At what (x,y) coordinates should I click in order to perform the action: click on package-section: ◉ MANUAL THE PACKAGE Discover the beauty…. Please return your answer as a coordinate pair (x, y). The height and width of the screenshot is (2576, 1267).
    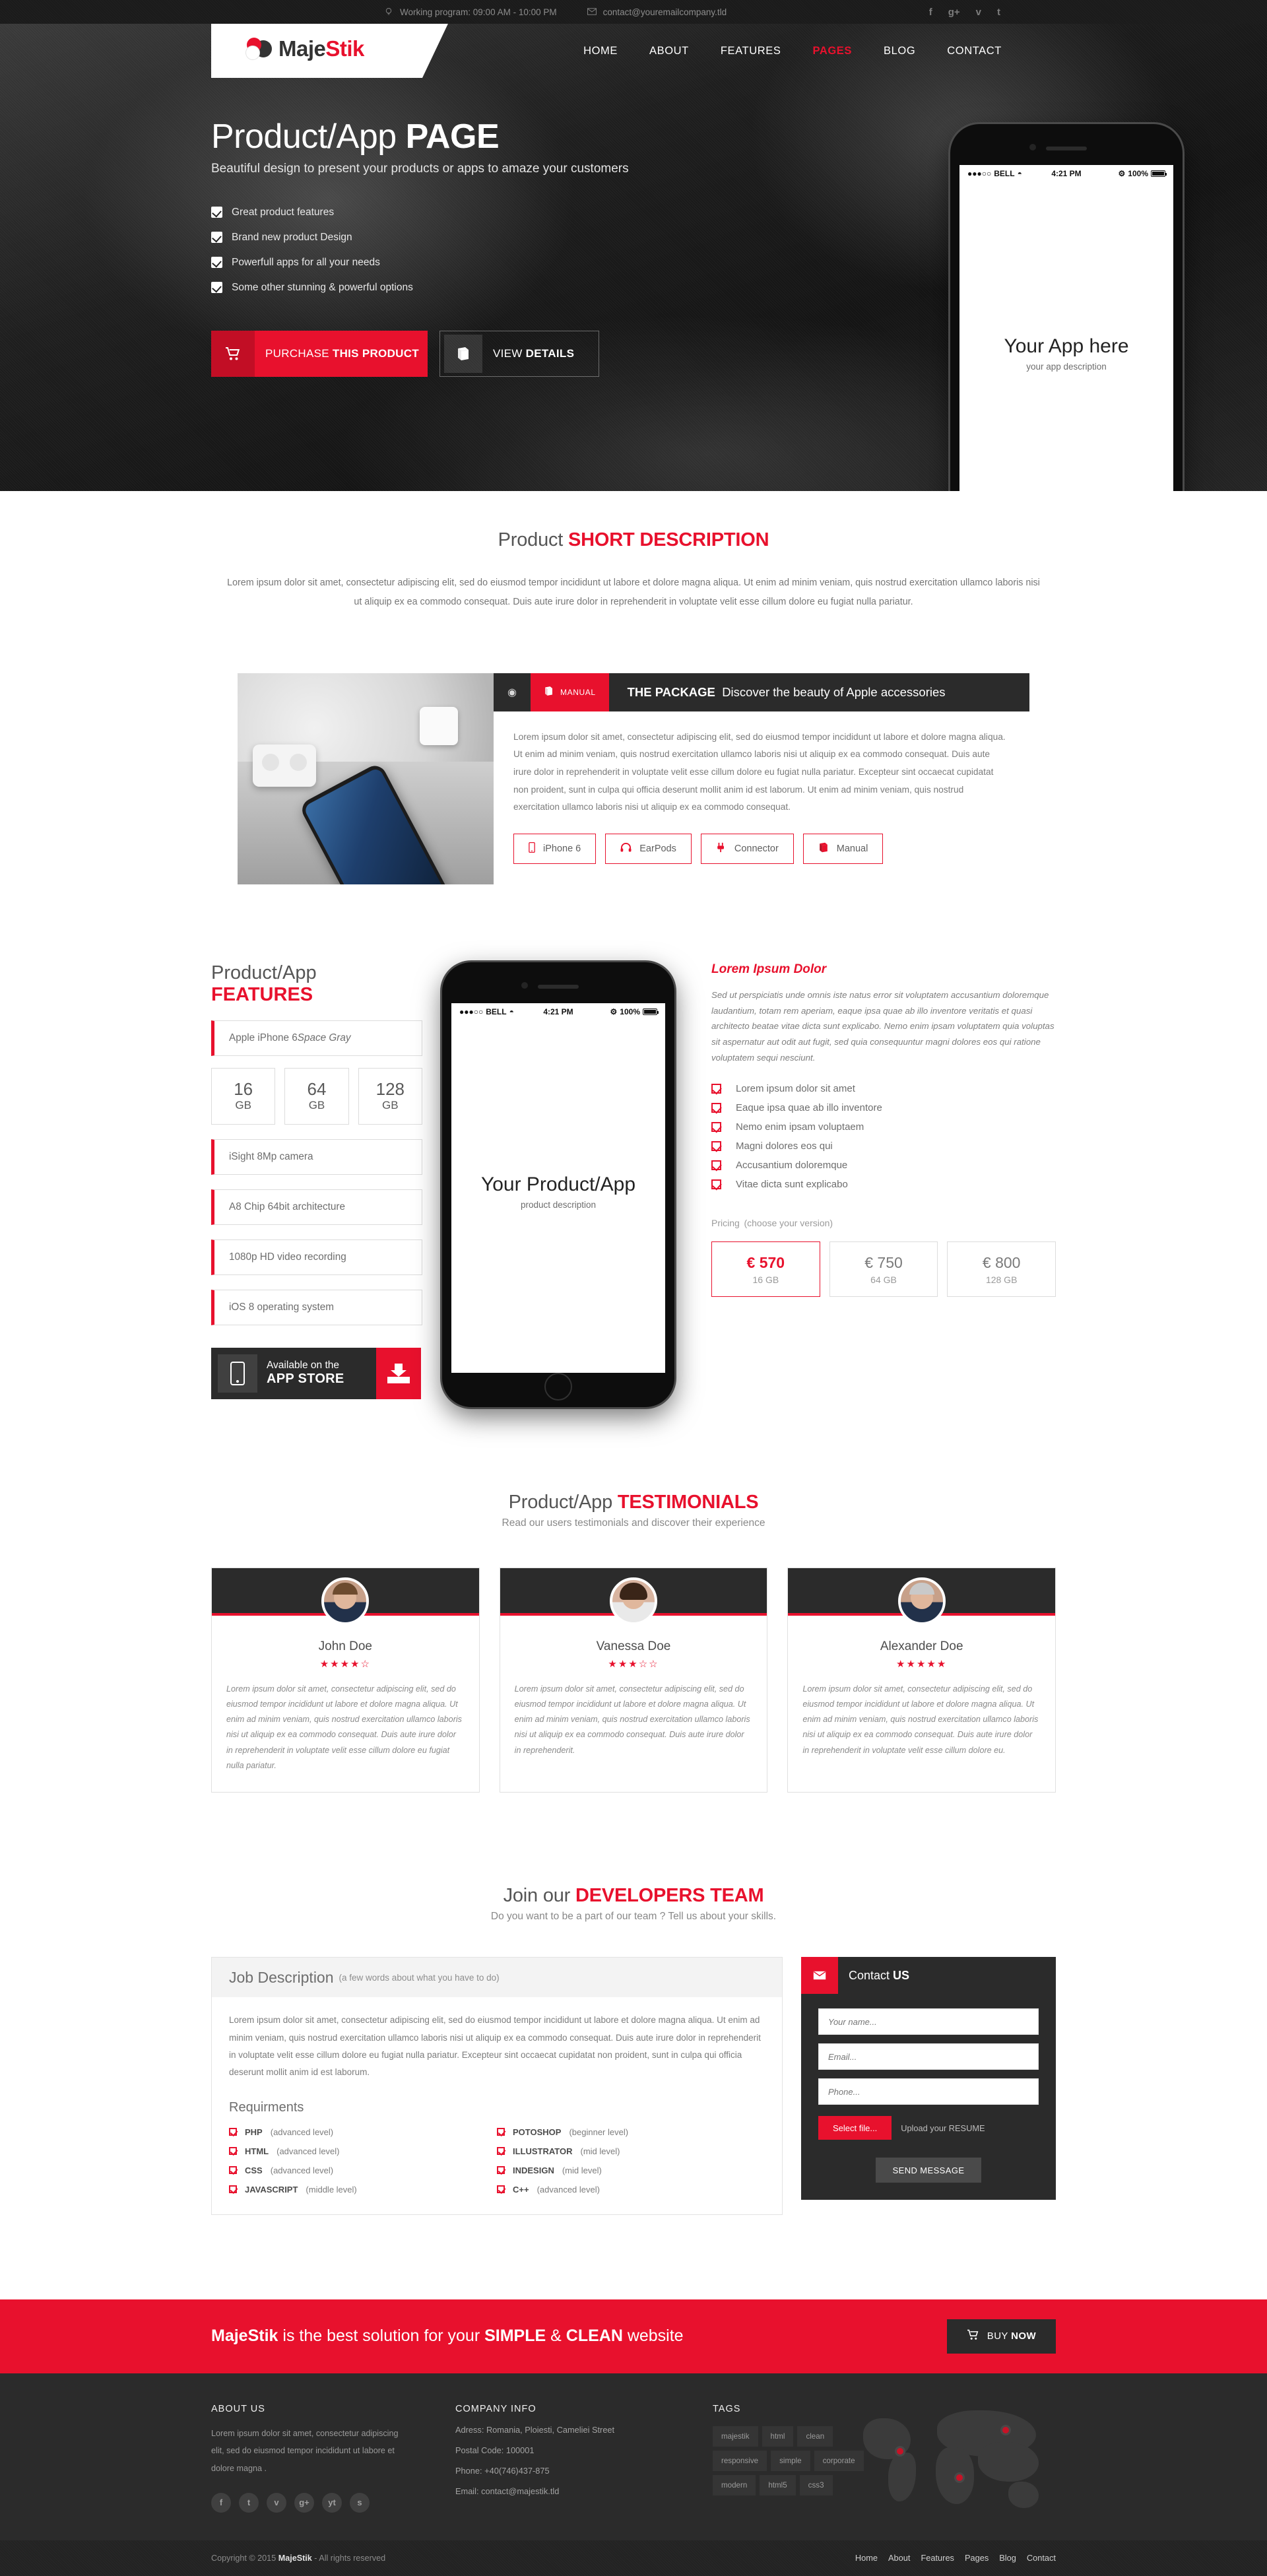
    Looking at the image, I should click on (633, 778).